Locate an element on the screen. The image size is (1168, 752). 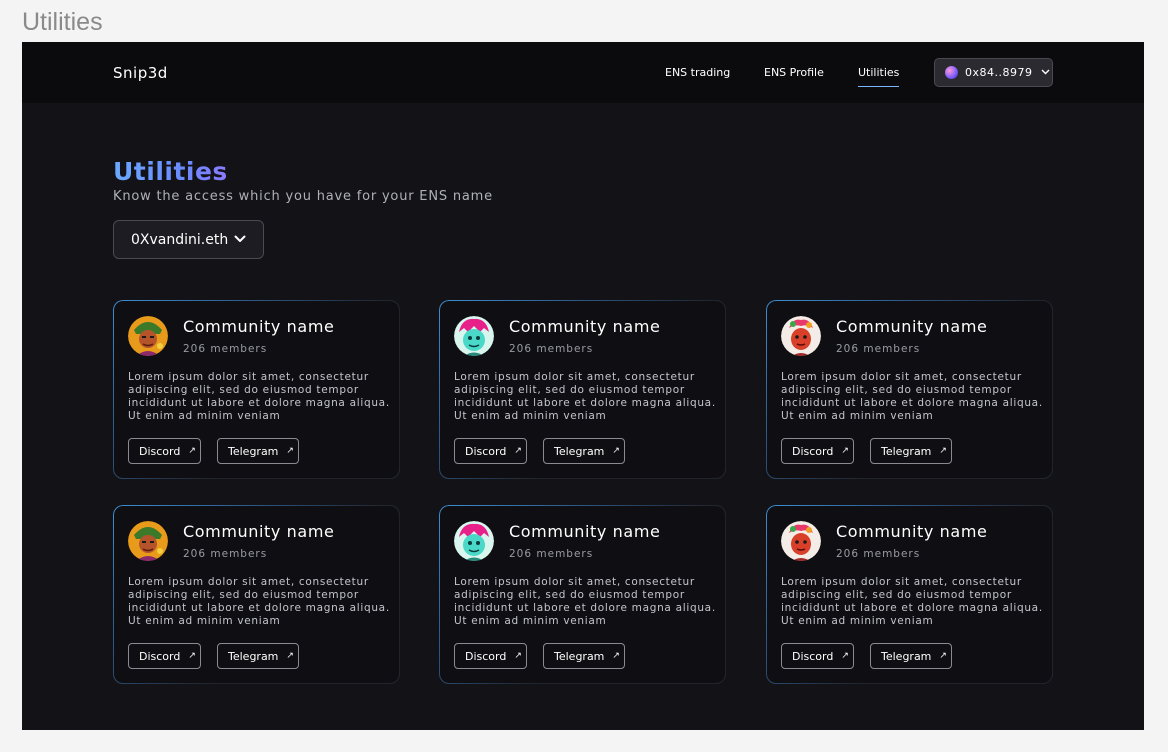
logo: Snip3d is located at coordinates (140, 73).